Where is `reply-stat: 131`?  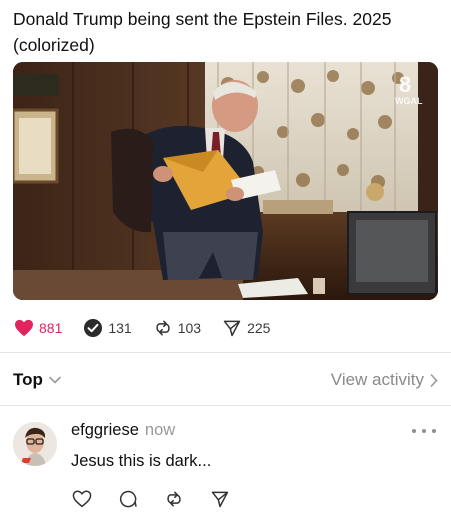 reply-stat: 131 is located at coordinates (107, 328).